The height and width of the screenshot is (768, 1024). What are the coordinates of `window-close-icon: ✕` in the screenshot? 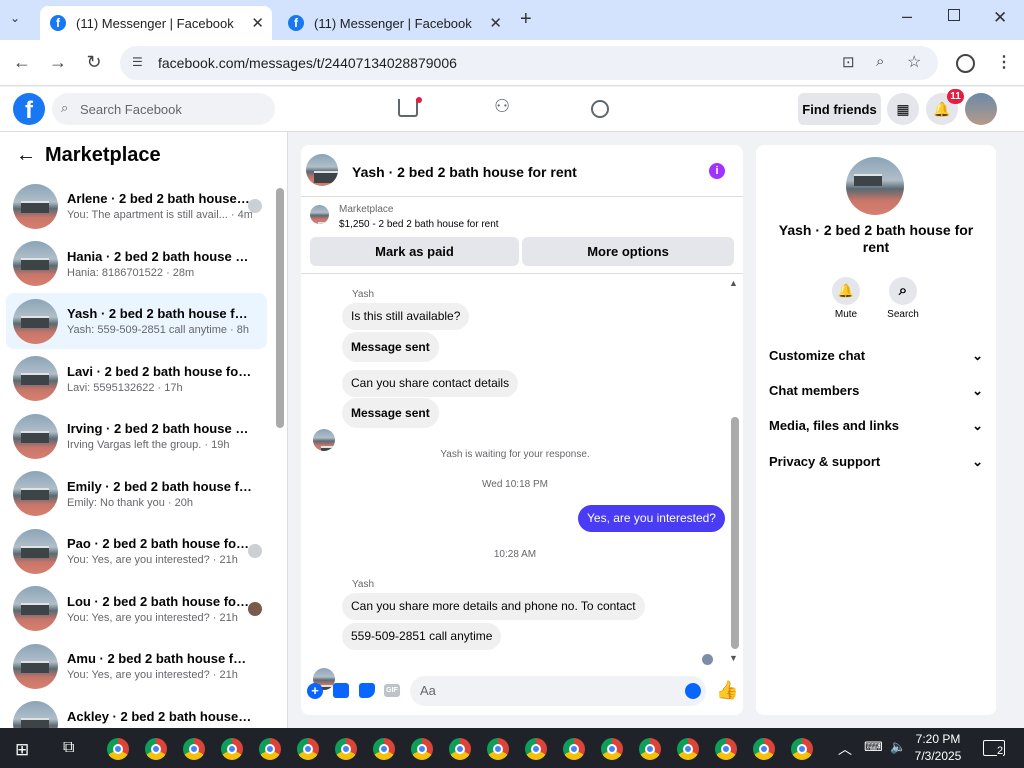 It's located at (1000, 18).